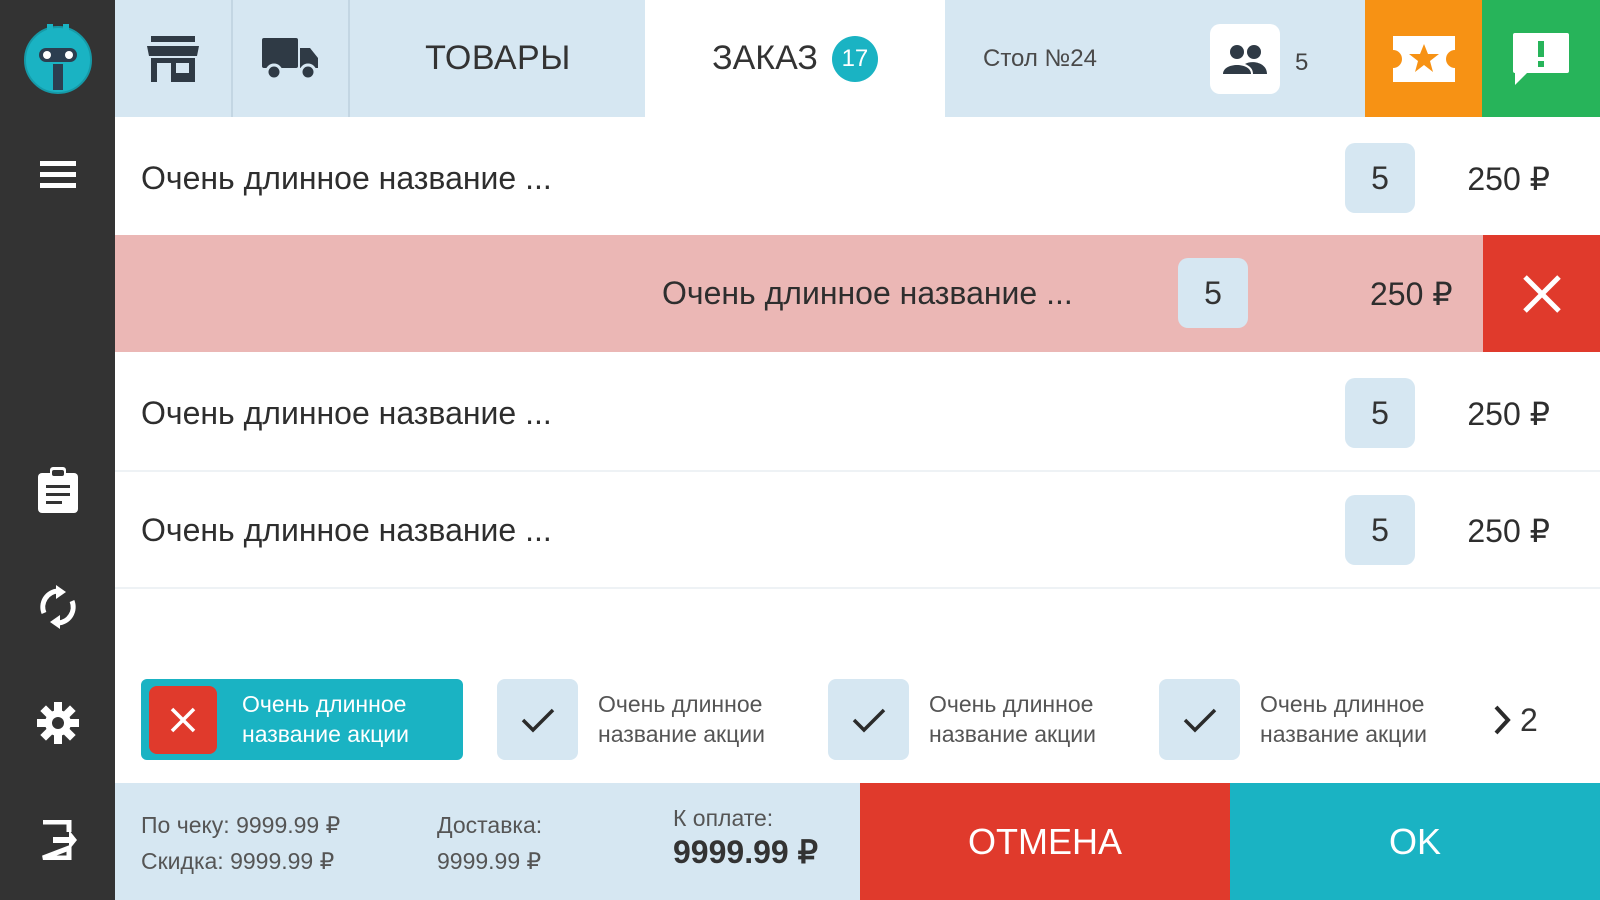  What do you see at coordinates (490, 825) in the screenshot?
I see `delivery-label: Доставка:` at bounding box center [490, 825].